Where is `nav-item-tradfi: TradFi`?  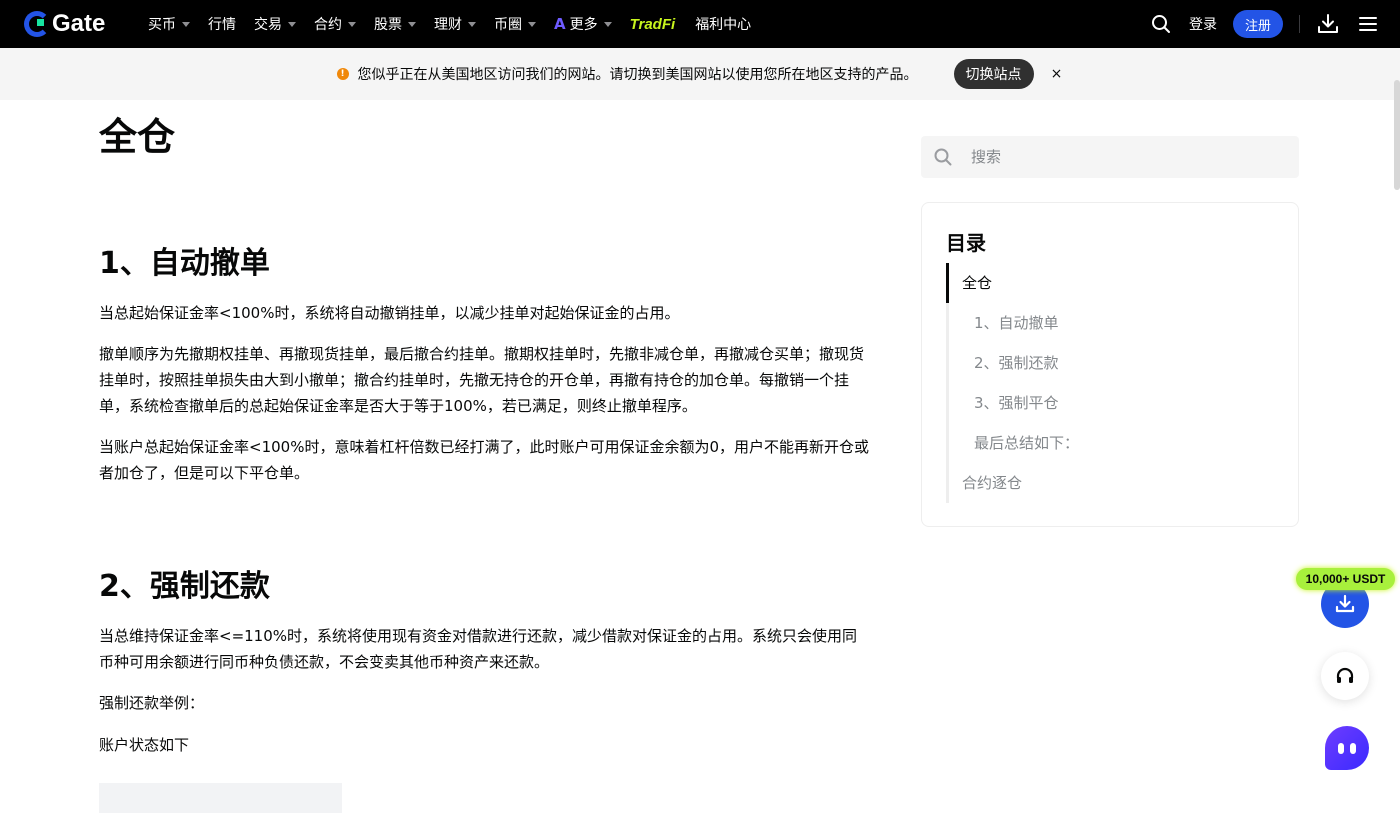 nav-item-tradfi: TradFi is located at coordinates (653, 24).